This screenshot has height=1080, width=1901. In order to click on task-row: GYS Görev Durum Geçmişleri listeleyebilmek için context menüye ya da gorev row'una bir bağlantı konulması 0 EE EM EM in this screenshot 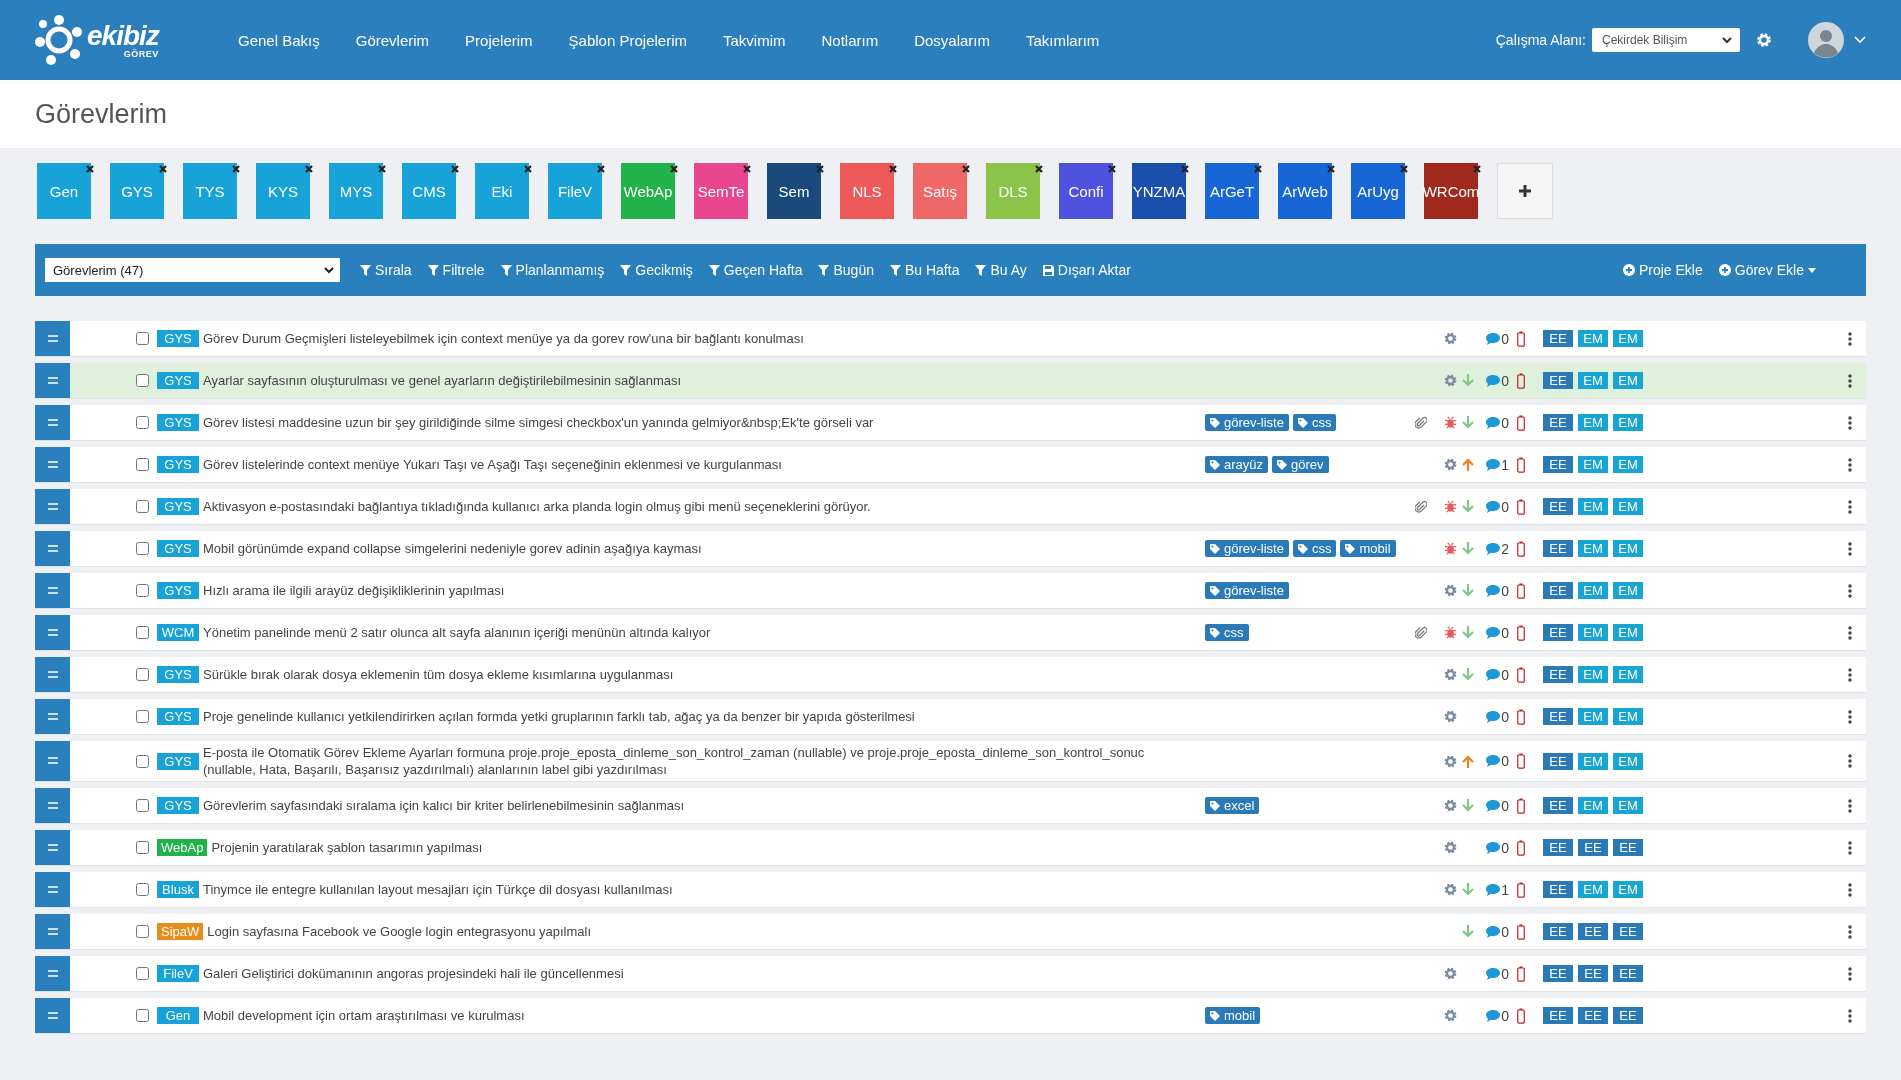, I will do `click(950, 339)`.